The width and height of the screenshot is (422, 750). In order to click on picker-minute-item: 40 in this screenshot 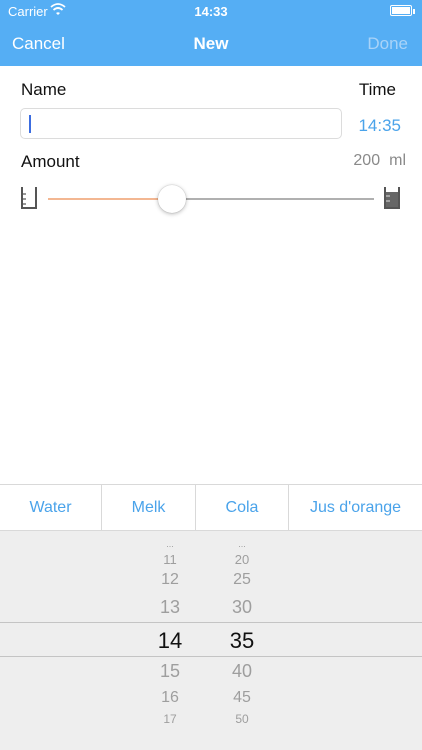, I will do `click(242, 671)`.